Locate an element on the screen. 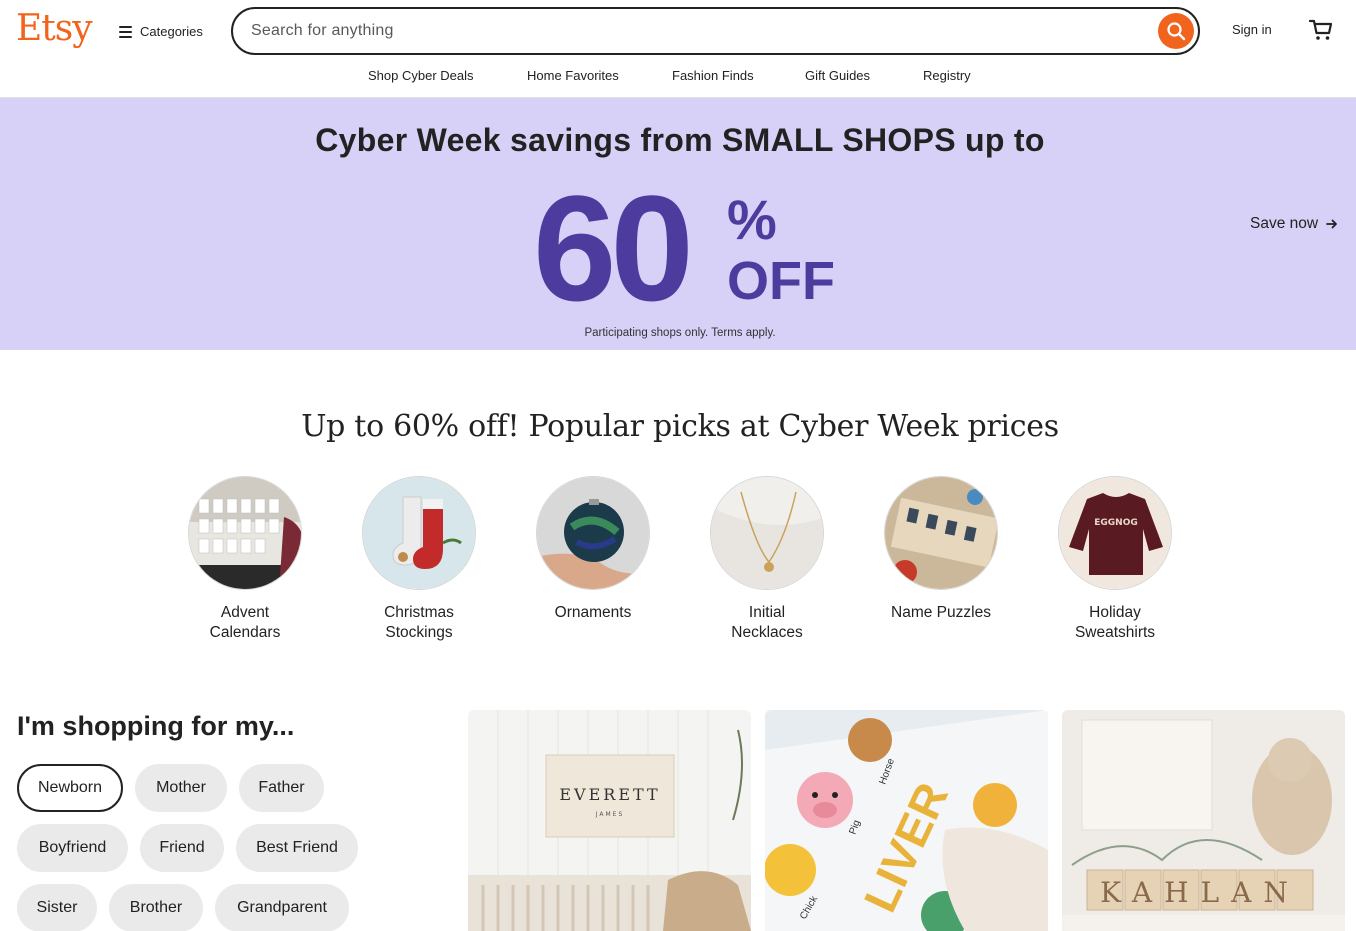  arrow-right-icon is located at coordinates (1331, 224).